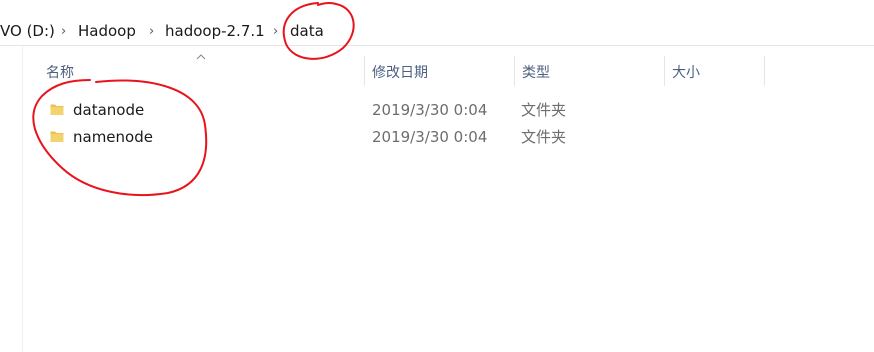 Image resolution: width=874 pixels, height=352 pixels. I want to click on file-row-datanode: datanode 2019/3/30 0:04 文件夹, so click(394, 109).